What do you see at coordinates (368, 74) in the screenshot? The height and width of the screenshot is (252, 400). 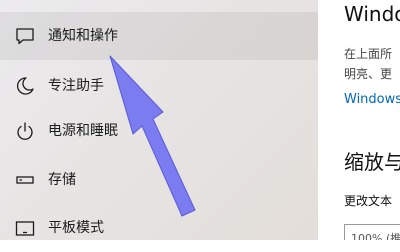 I see `description-text-continued: 明亮、更` at bounding box center [368, 74].